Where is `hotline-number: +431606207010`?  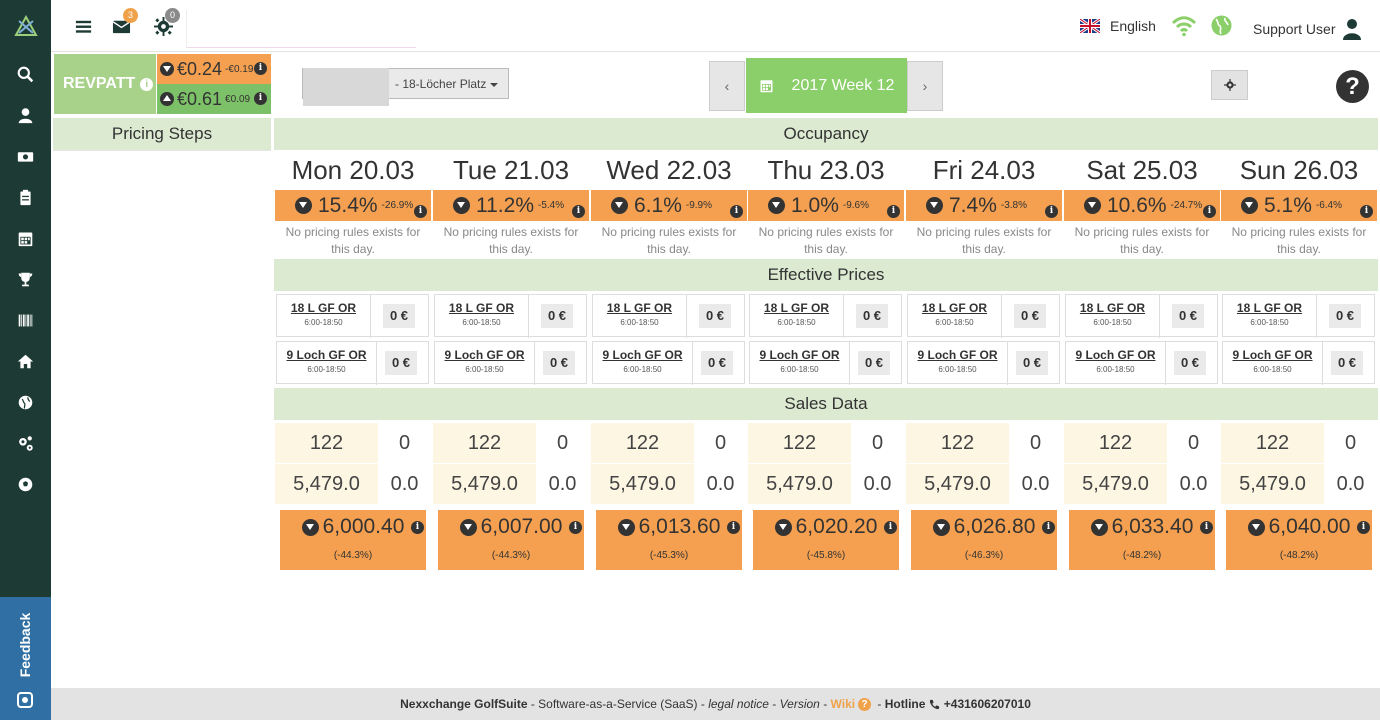
hotline-number: +431606207010 is located at coordinates (985, 704).